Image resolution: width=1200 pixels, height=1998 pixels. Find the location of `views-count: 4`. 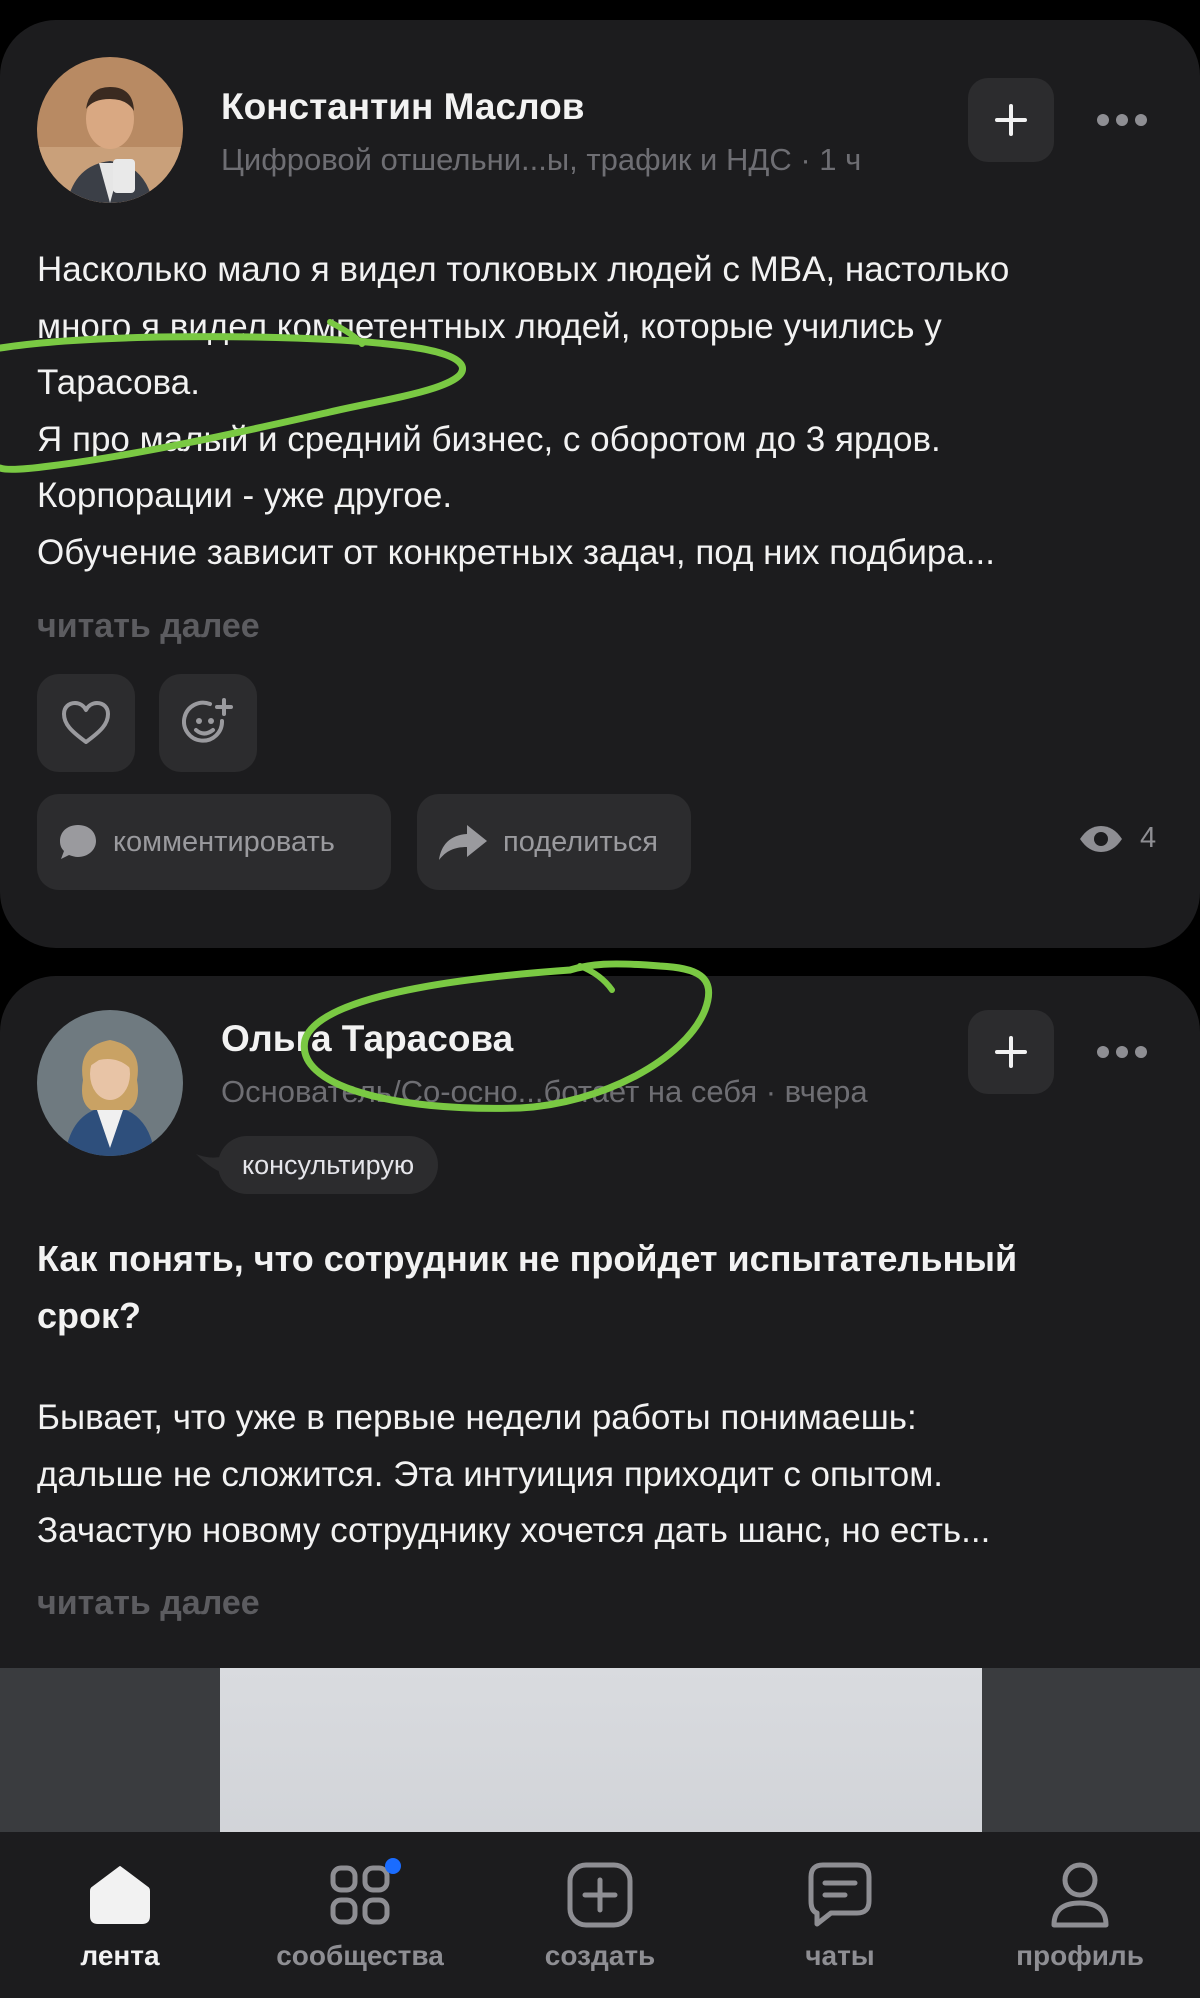

views-count: 4 is located at coordinates (1148, 838).